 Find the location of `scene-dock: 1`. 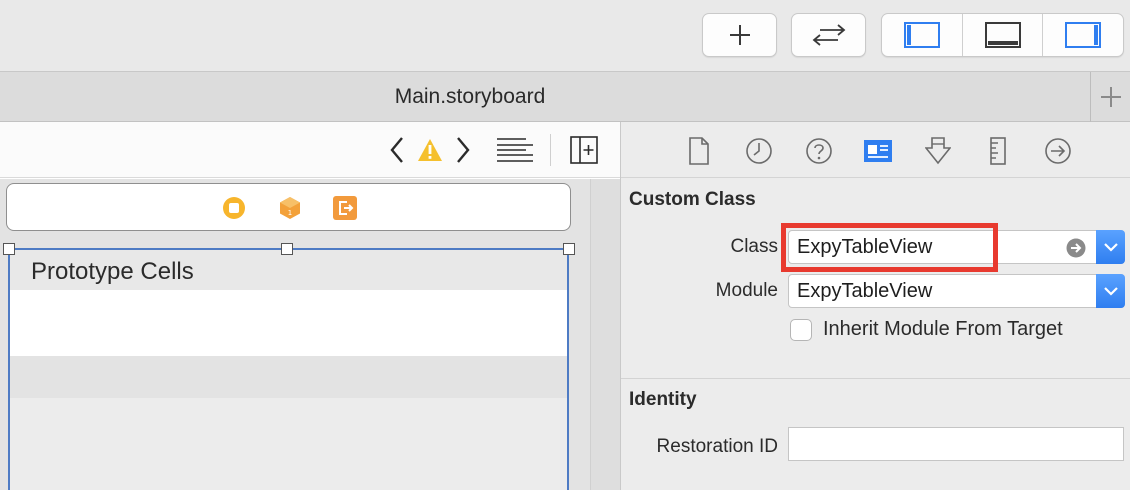

scene-dock: 1 is located at coordinates (288, 207).